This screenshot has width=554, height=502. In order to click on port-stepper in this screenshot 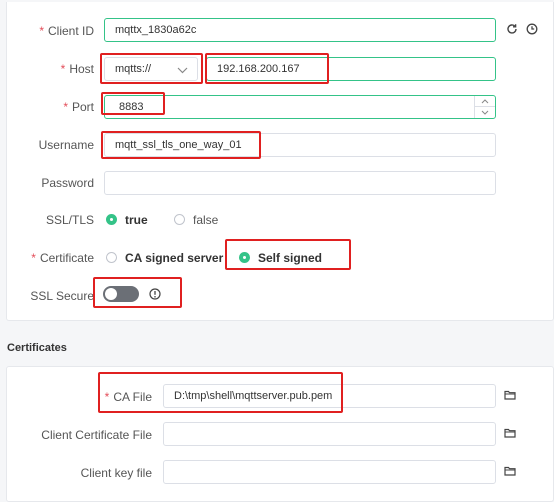, I will do `click(484, 107)`.